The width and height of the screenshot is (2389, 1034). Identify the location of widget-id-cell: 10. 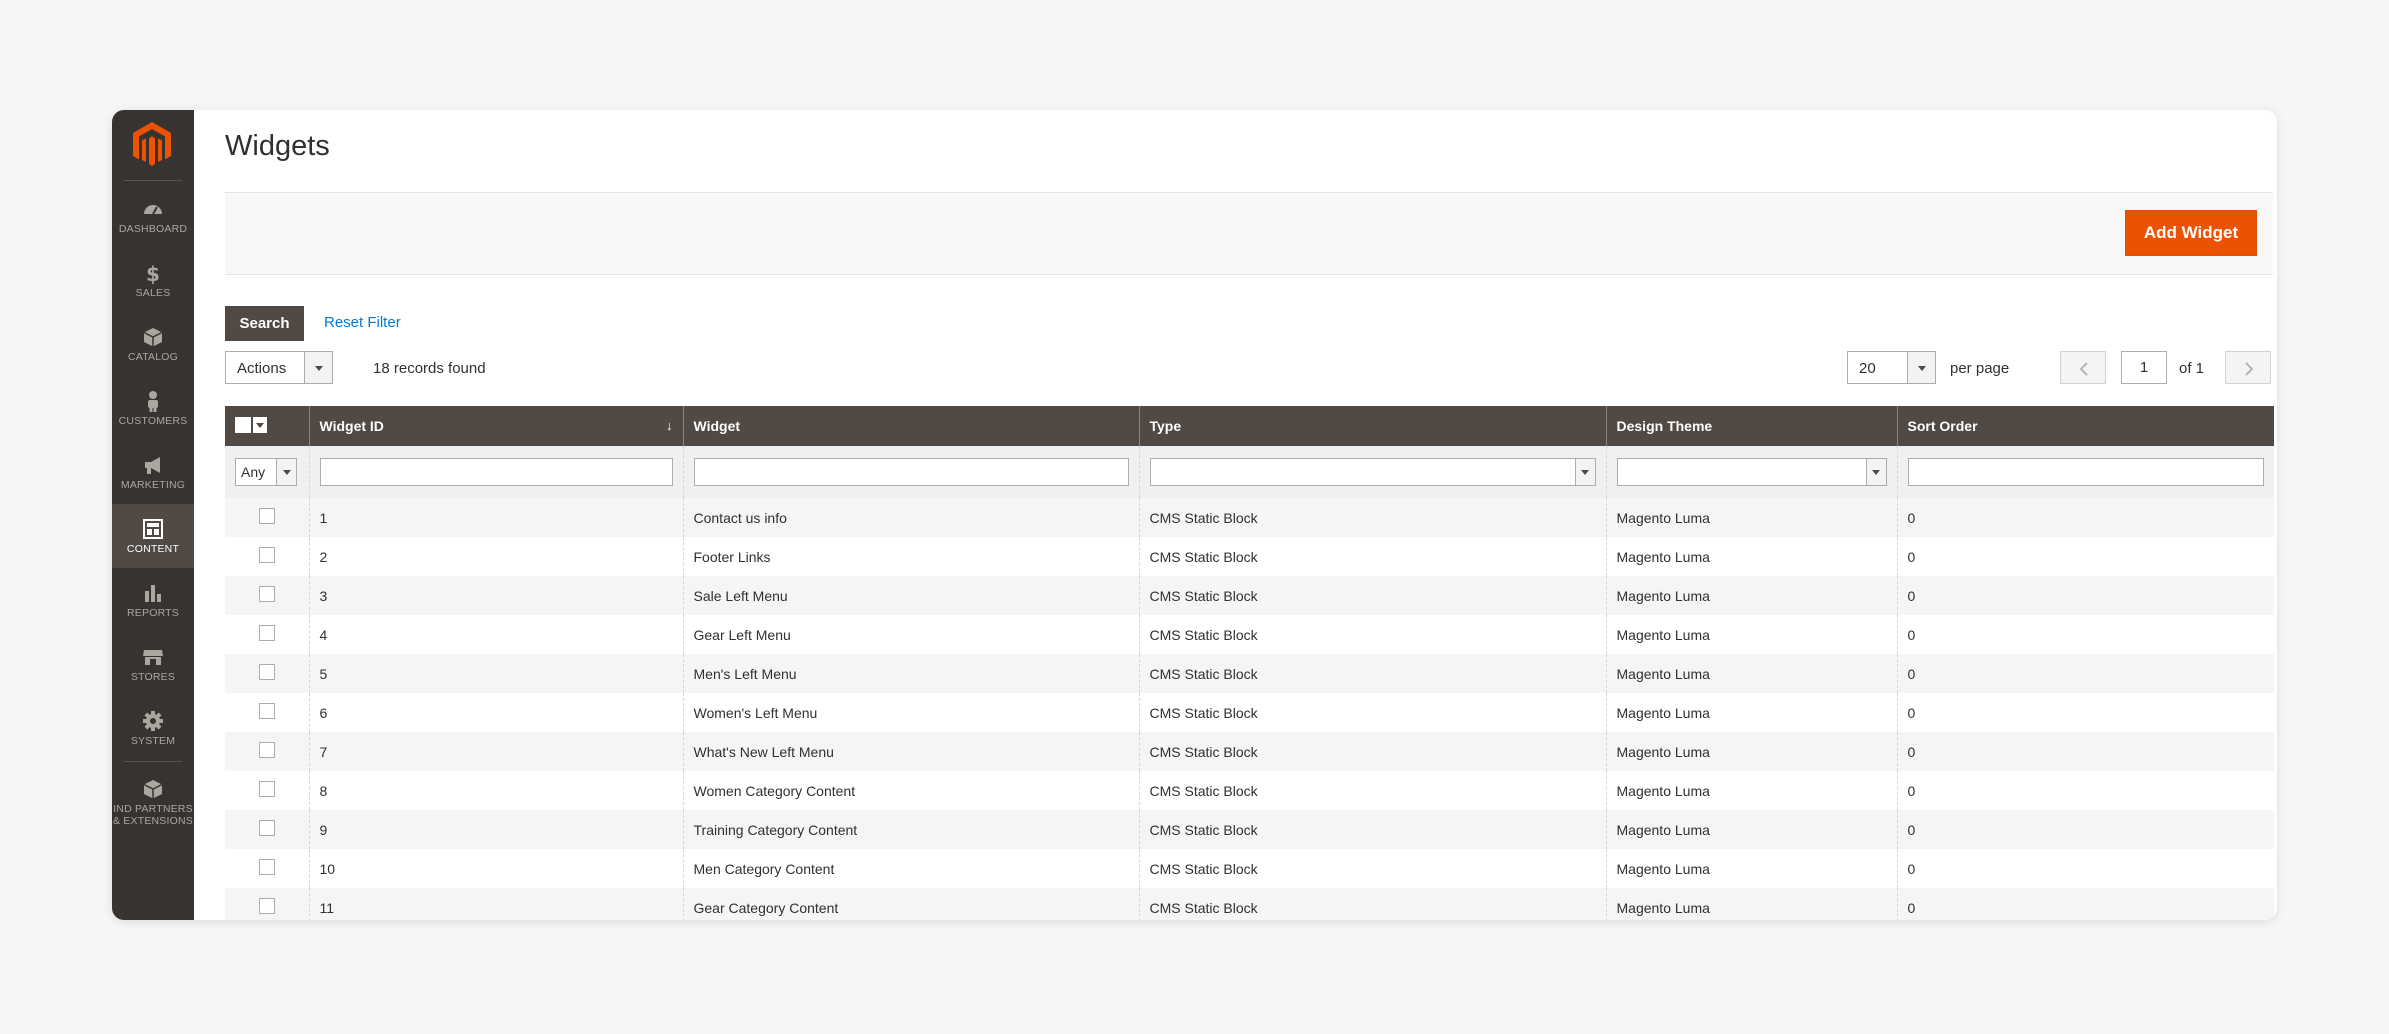
(495, 868).